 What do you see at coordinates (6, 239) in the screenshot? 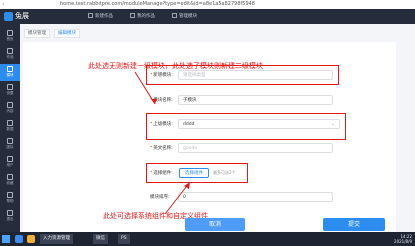
I see `windows-start-icon` at bounding box center [6, 239].